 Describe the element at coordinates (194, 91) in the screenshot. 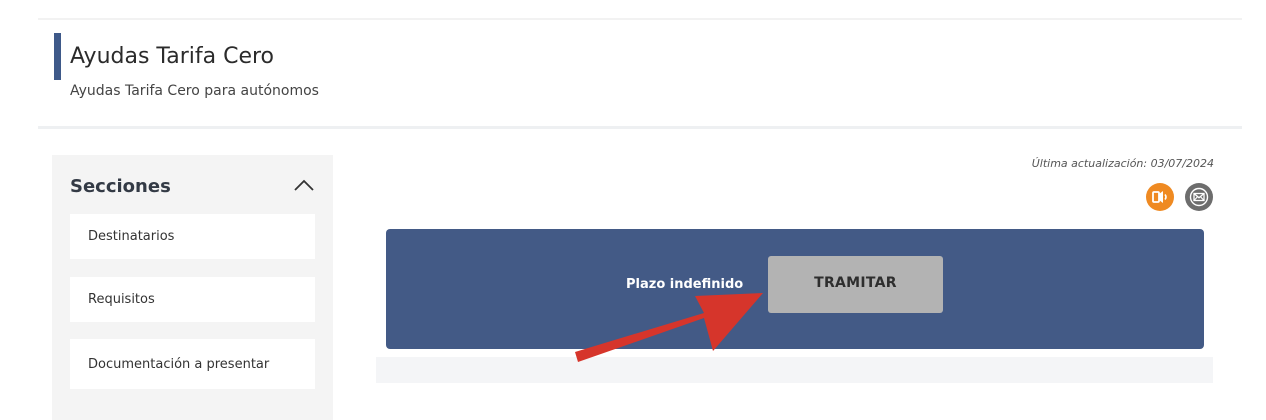

I see `page-subtitle: Ayudas Tarifa Cero para autónomos` at that location.